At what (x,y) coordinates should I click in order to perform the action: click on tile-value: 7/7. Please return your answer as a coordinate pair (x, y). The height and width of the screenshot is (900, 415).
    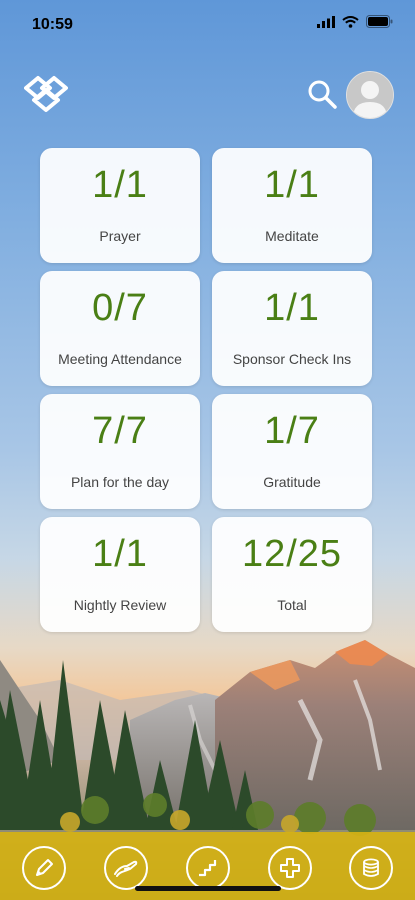
    Looking at the image, I should click on (120, 431).